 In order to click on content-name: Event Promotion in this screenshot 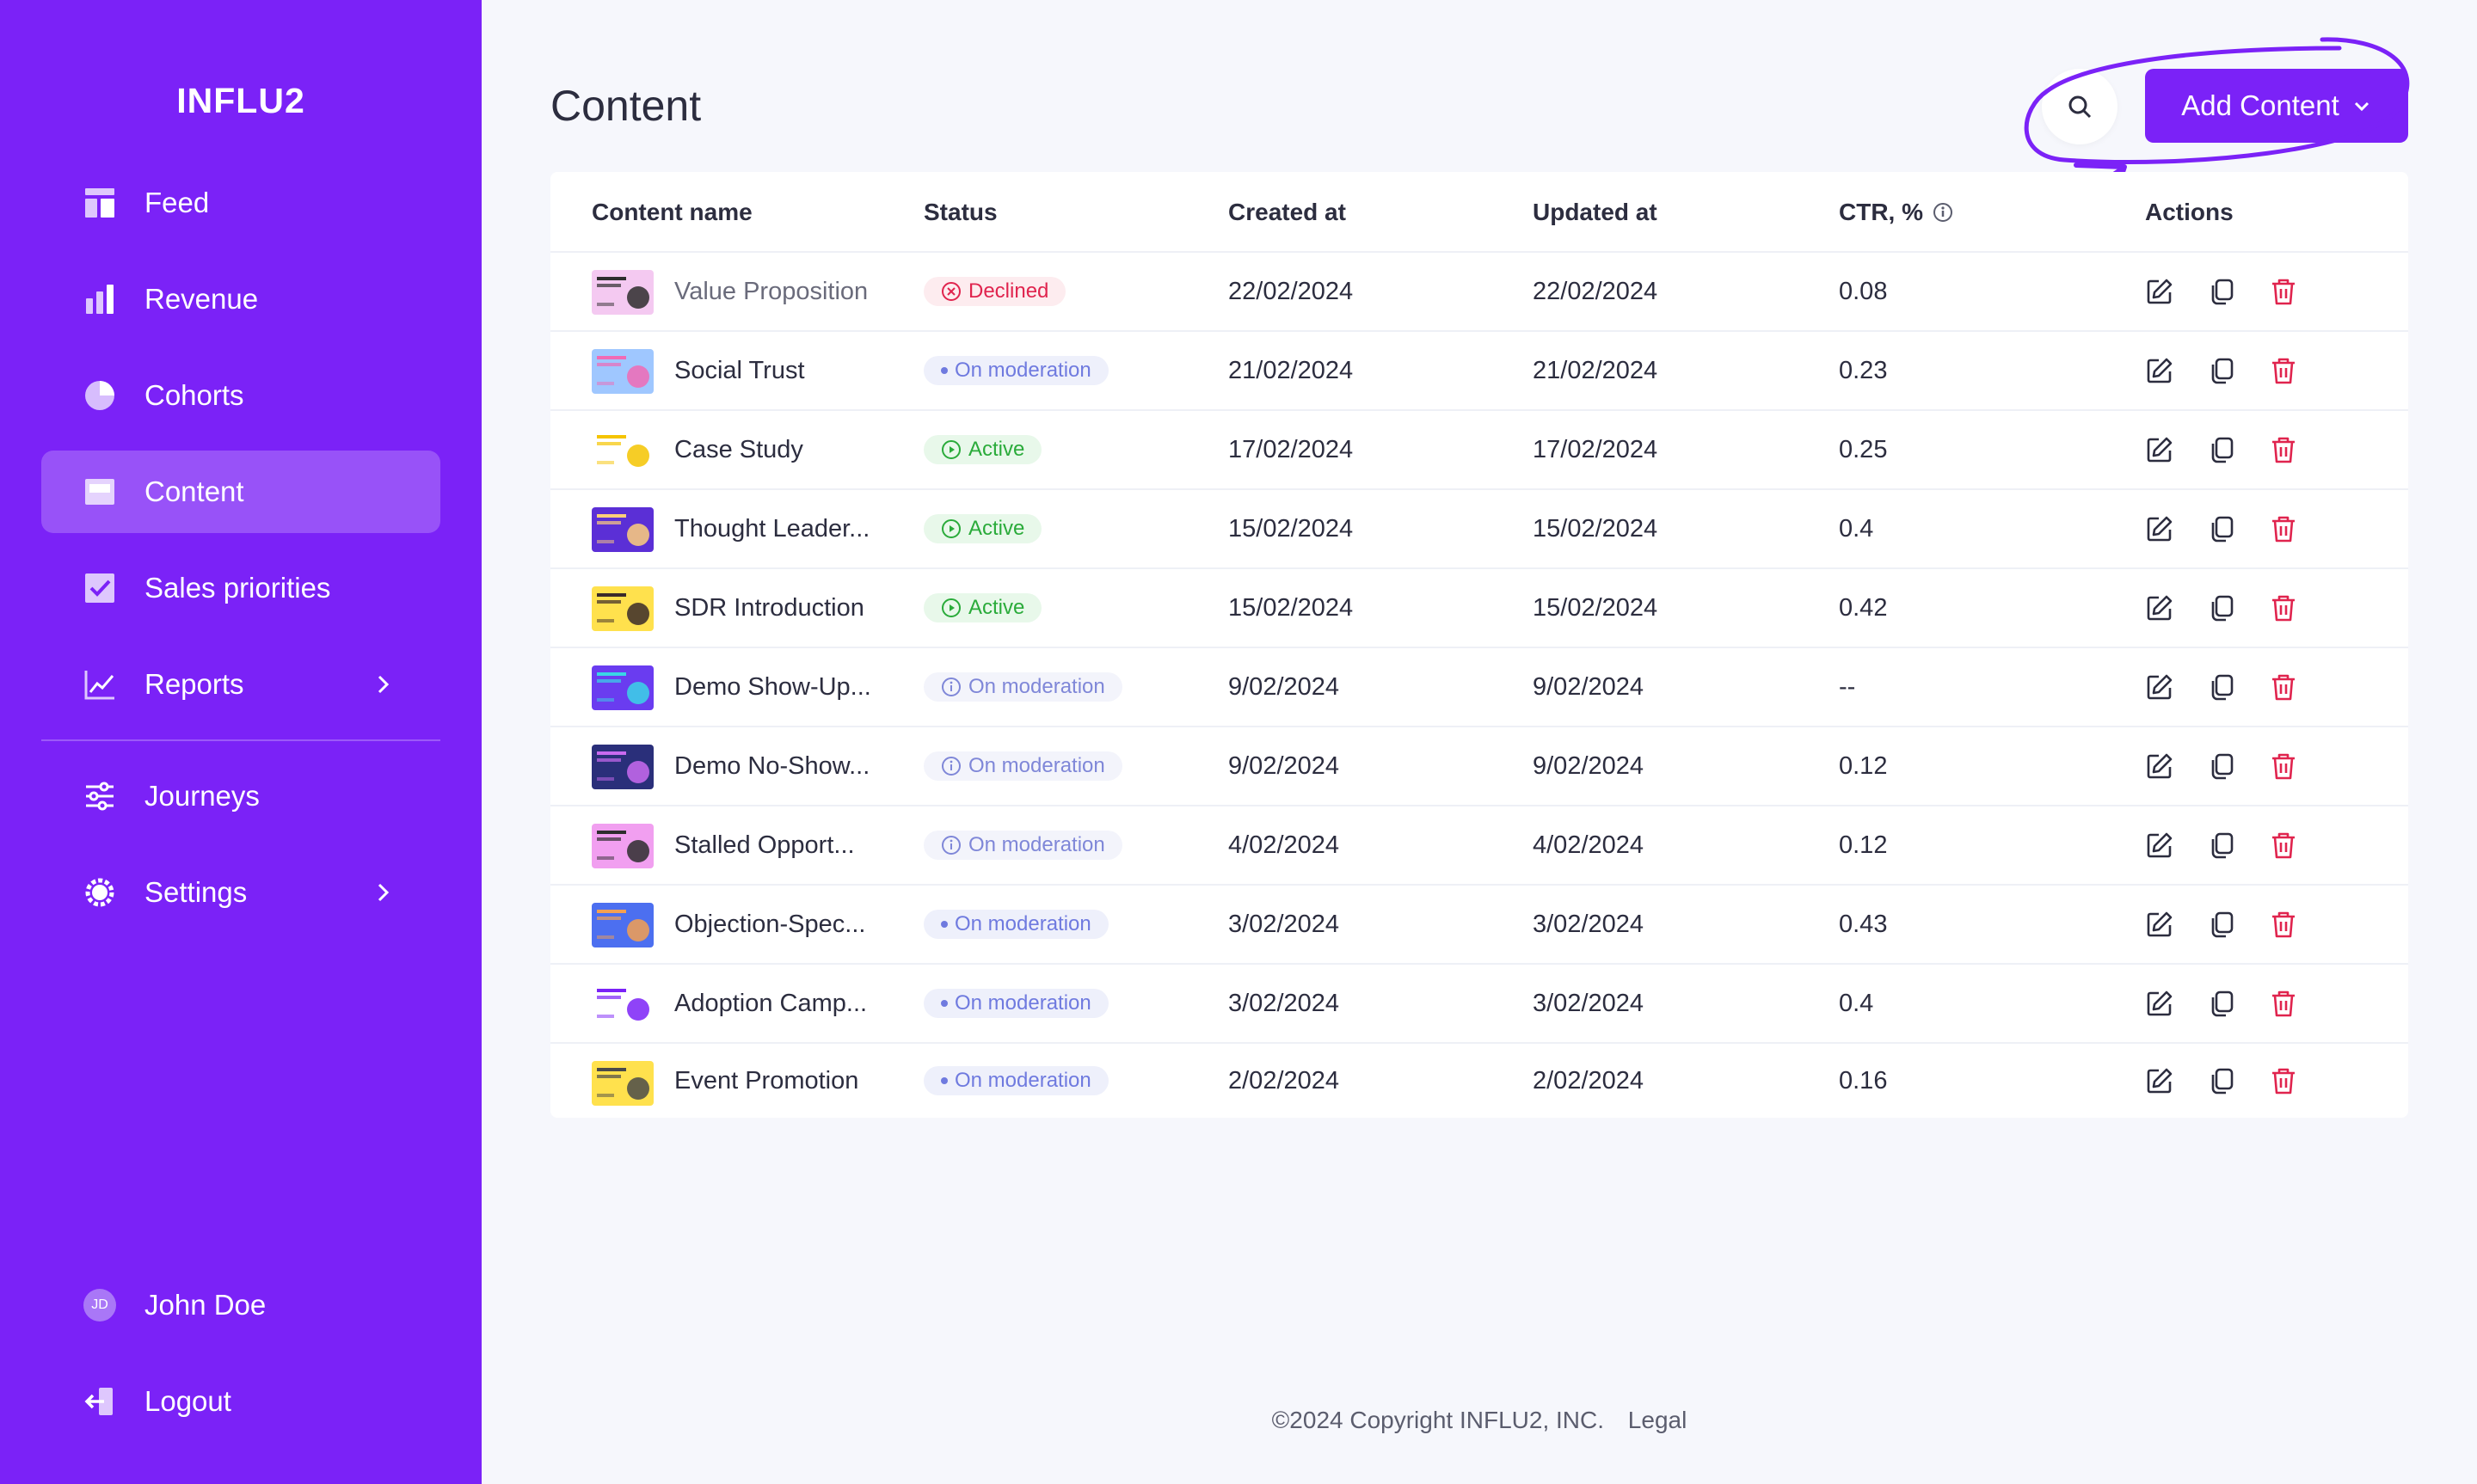, I will do `click(766, 1081)`.